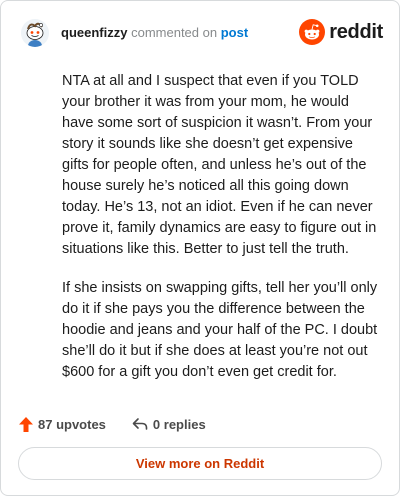  I want to click on comment-header: queenfizzy commented on post reddit, so click(202, 35).